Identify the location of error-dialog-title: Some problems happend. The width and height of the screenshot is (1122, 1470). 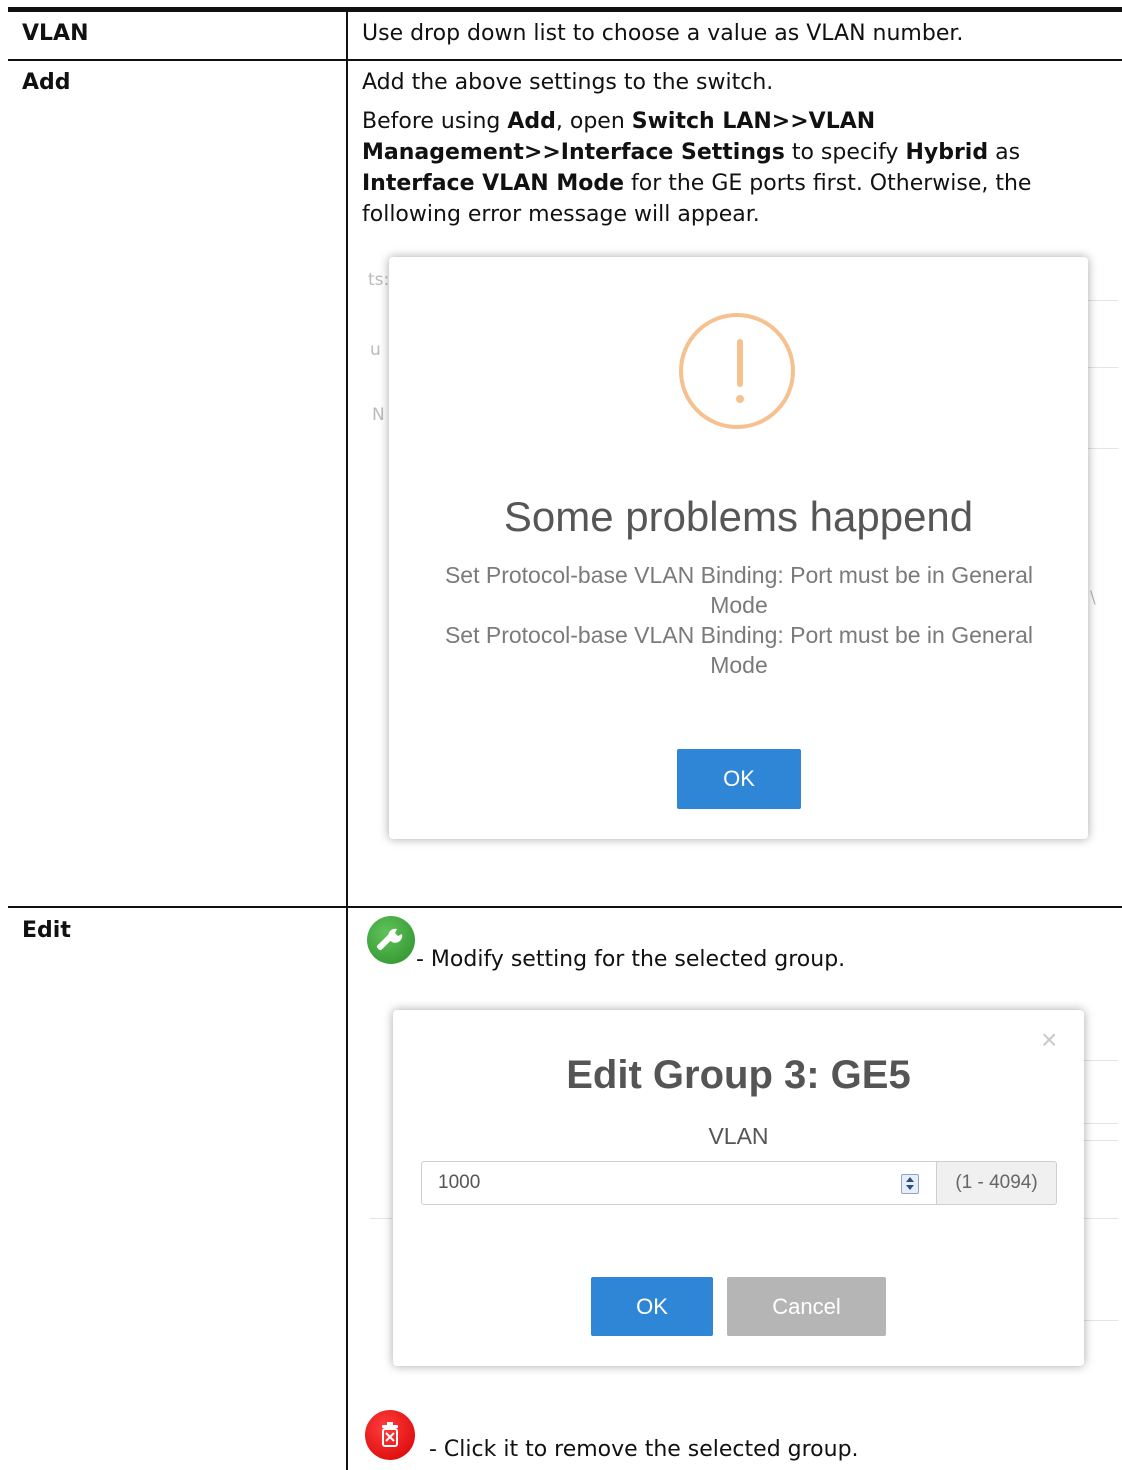
(738, 516).